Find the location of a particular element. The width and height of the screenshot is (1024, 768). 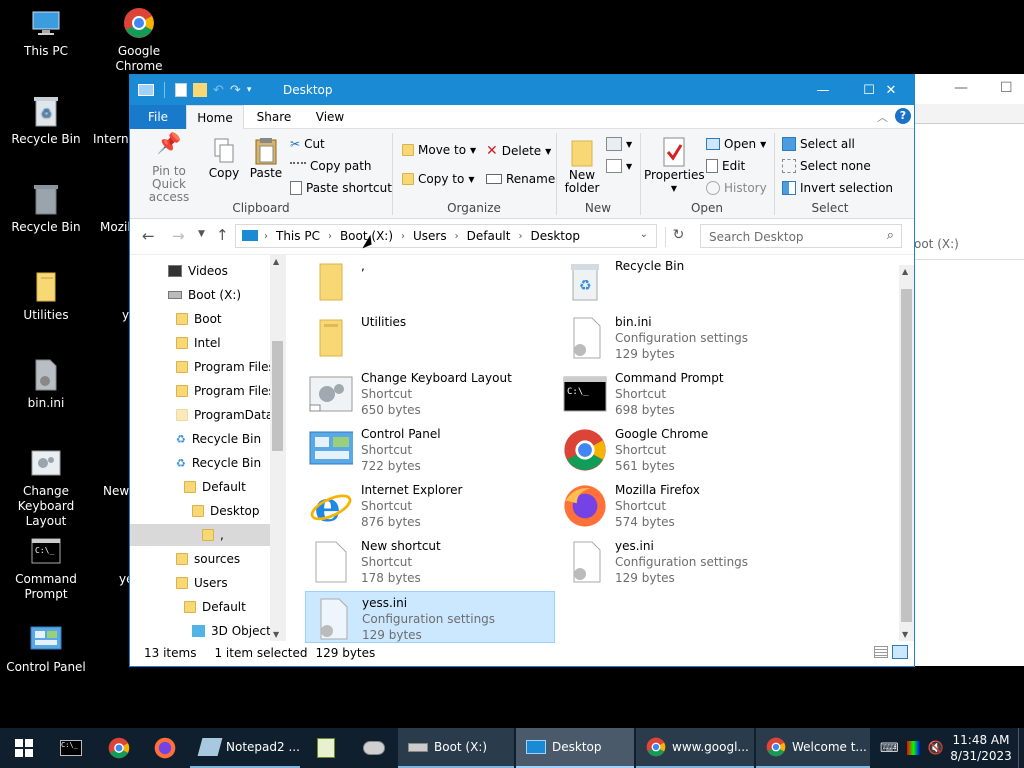

taskbar-app-paint is located at coordinates (374, 748).